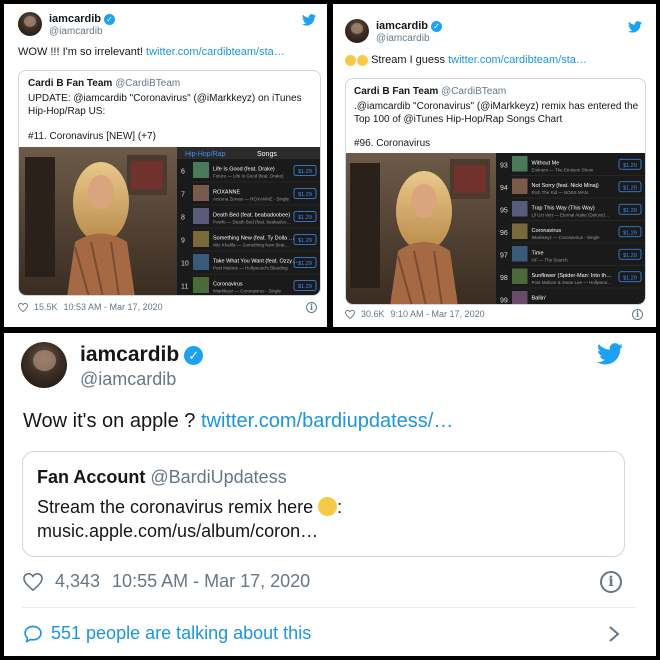  What do you see at coordinates (211, 581) in the screenshot?
I see `tweet-timestamp: 10:55 AM - Mar 17, 2020` at bounding box center [211, 581].